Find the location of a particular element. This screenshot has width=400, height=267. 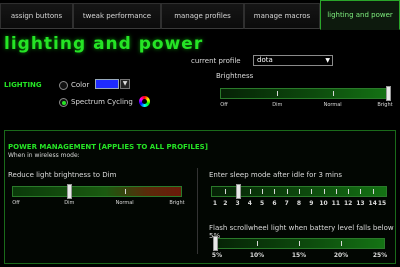

slider-tick-label: 7 is located at coordinates (286, 203).